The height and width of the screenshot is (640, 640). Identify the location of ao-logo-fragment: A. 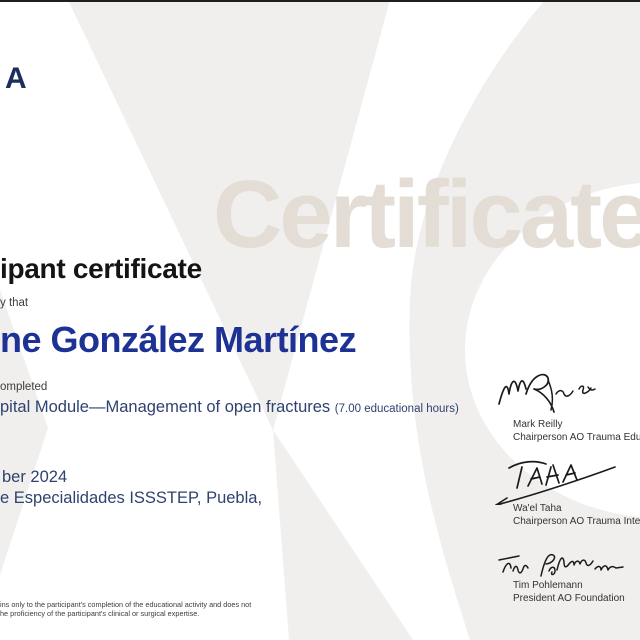
(16, 78).